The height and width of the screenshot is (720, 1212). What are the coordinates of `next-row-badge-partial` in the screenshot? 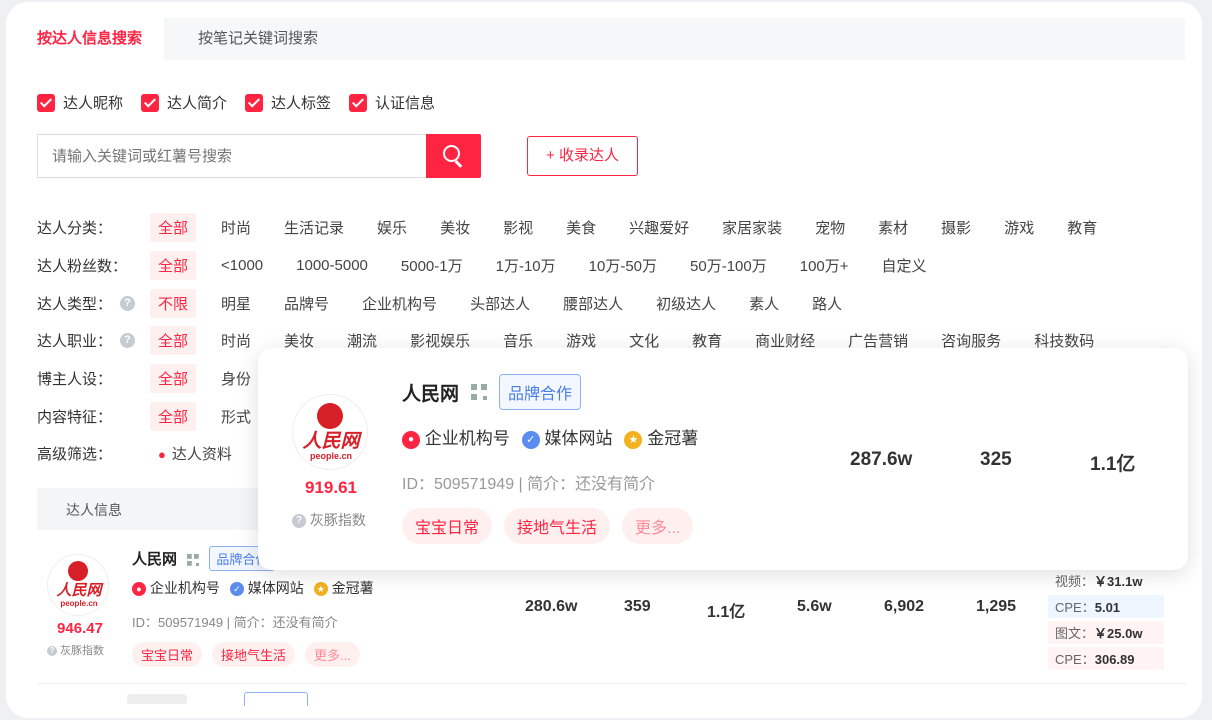 It's located at (276, 699).